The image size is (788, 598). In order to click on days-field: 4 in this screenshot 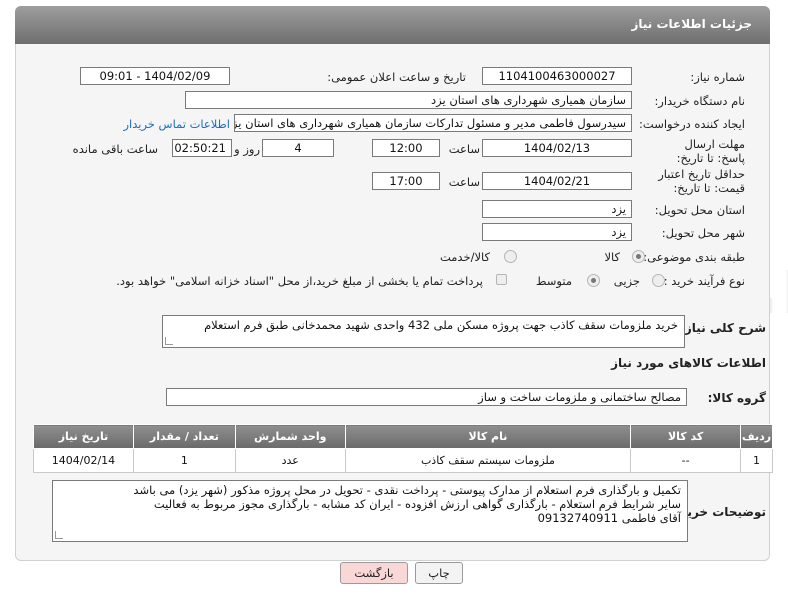, I will do `click(298, 148)`.